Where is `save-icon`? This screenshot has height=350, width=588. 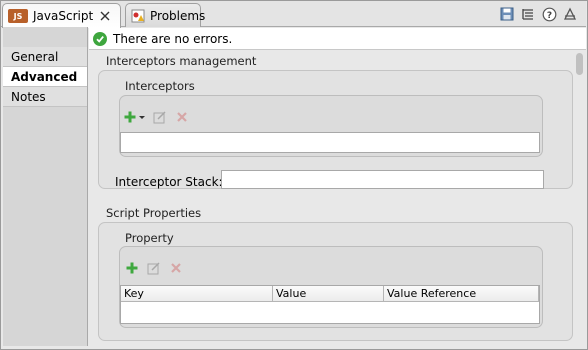 save-icon is located at coordinates (507, 14).